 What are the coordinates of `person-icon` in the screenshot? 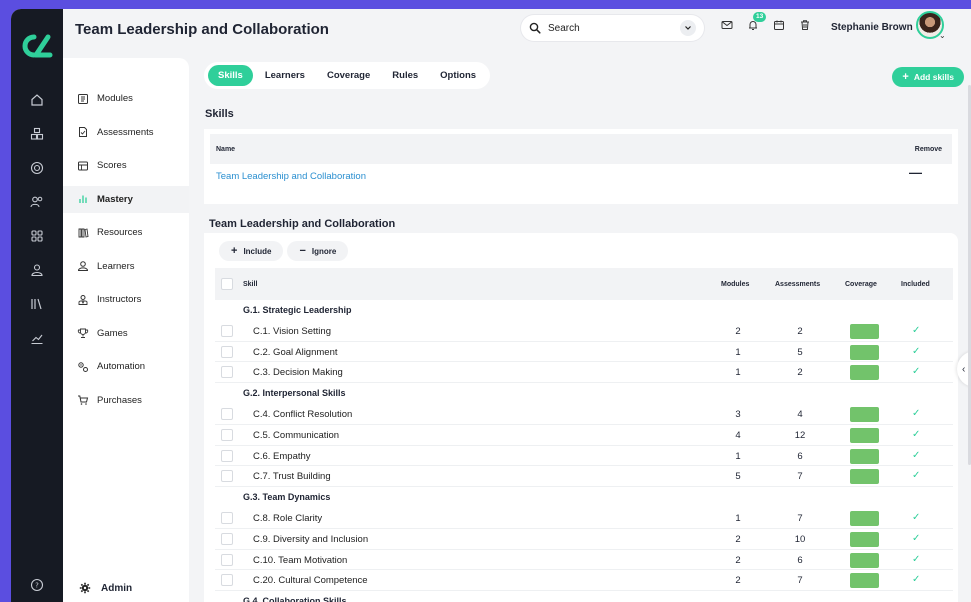 It's located at (37, 270).